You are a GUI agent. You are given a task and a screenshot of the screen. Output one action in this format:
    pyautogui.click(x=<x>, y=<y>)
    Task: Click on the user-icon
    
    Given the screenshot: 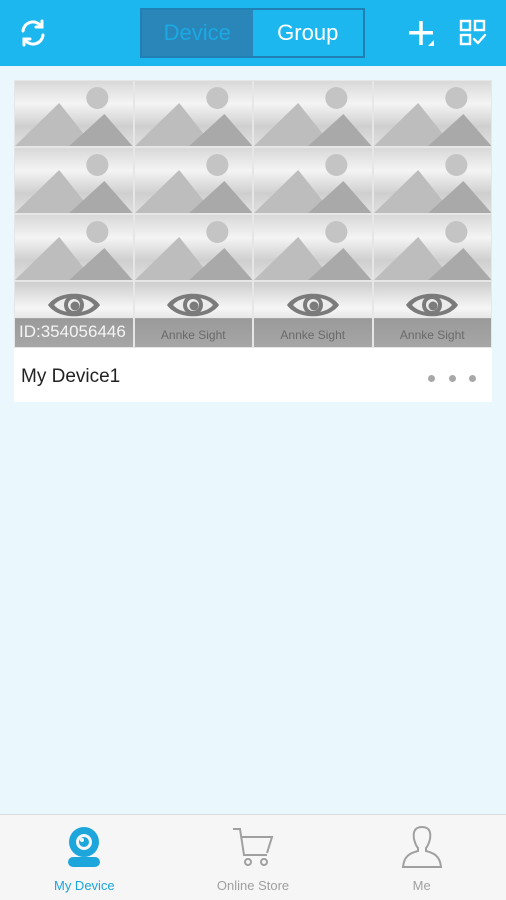 What is the action you would take?
    pyautogui.click(x=421, y=846)
    